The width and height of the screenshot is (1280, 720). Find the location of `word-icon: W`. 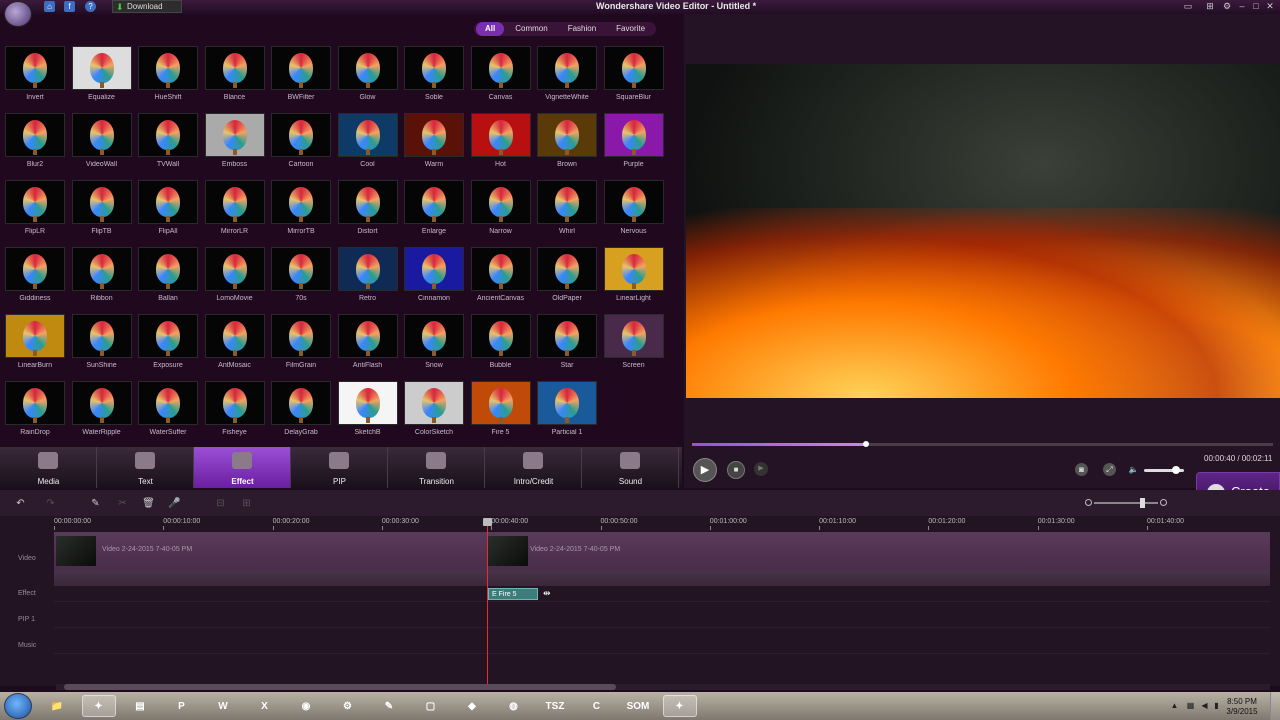

word-icon: W is located at coordinates (223, 706).